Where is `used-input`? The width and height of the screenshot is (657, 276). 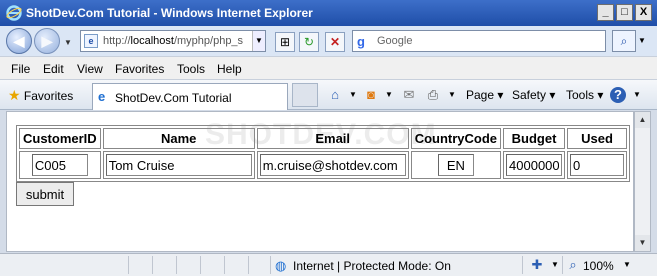
used-input is located at coordinates (597, 165).